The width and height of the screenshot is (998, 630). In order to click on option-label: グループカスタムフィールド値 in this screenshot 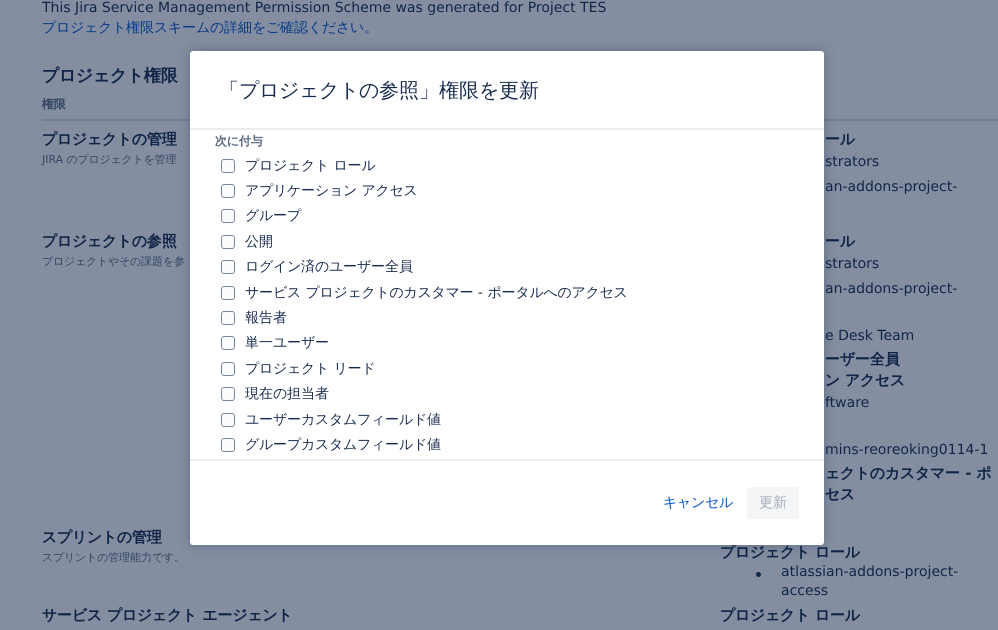, I will do `click(343, 445)`.